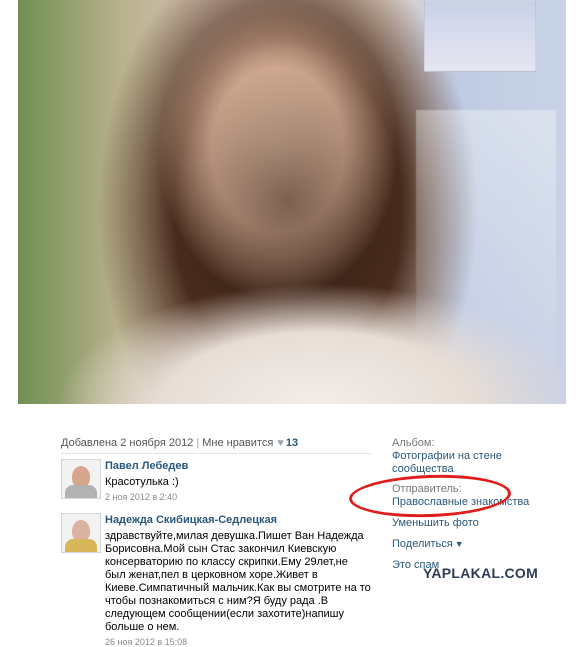 The image size is (586, 647). I want to click on album-block: Альбом: Фотографии на стене сообщества, so click(477, 456).